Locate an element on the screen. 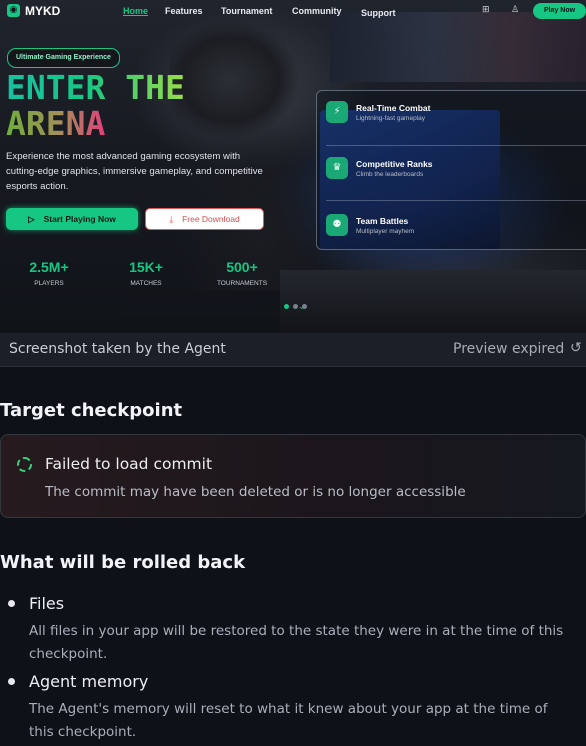 The width and height of the screenshot is (586, 746). feature-title: Real-Time Combat is located at coordinates (393, 108).